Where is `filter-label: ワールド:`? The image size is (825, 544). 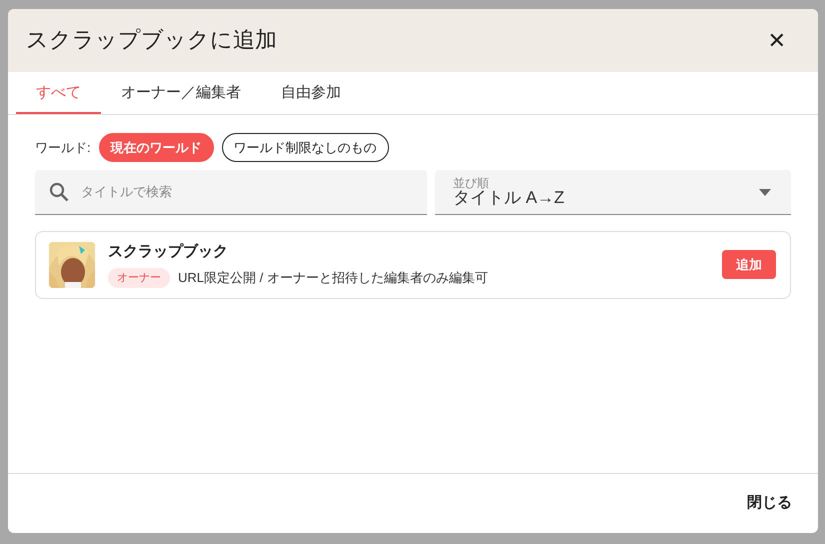
filter-label: ワールド: is located at coordinates (63, 147).